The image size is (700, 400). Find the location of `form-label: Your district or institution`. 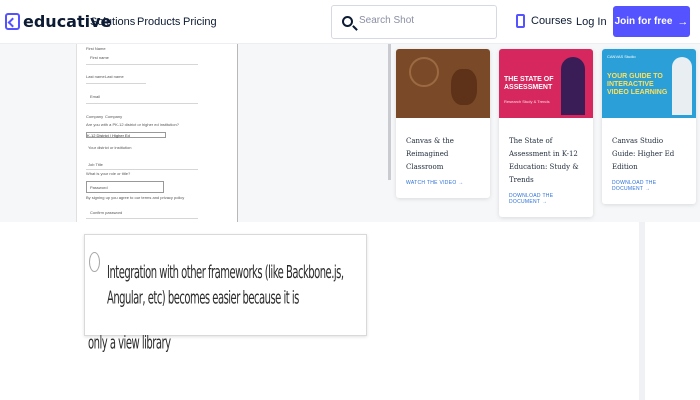

form-label: Your district or institution is located at coordinates (110, 147).